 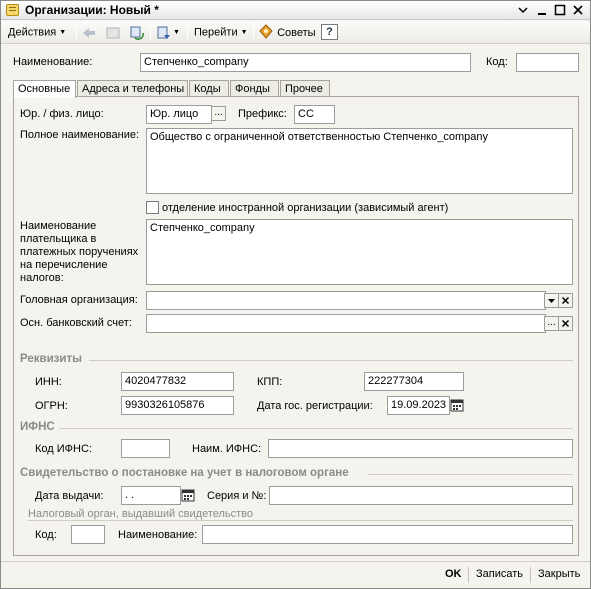 I want to click on save-button: Записать, so click(x=499, y=574).